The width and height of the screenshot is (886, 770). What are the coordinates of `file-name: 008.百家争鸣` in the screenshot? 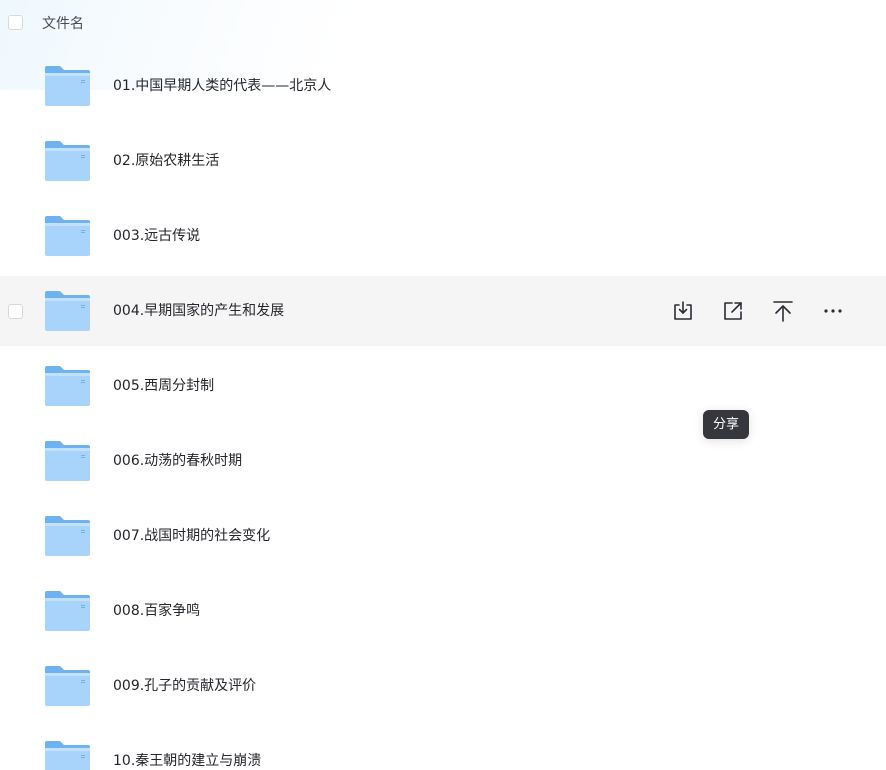 It's located at (156, 611).